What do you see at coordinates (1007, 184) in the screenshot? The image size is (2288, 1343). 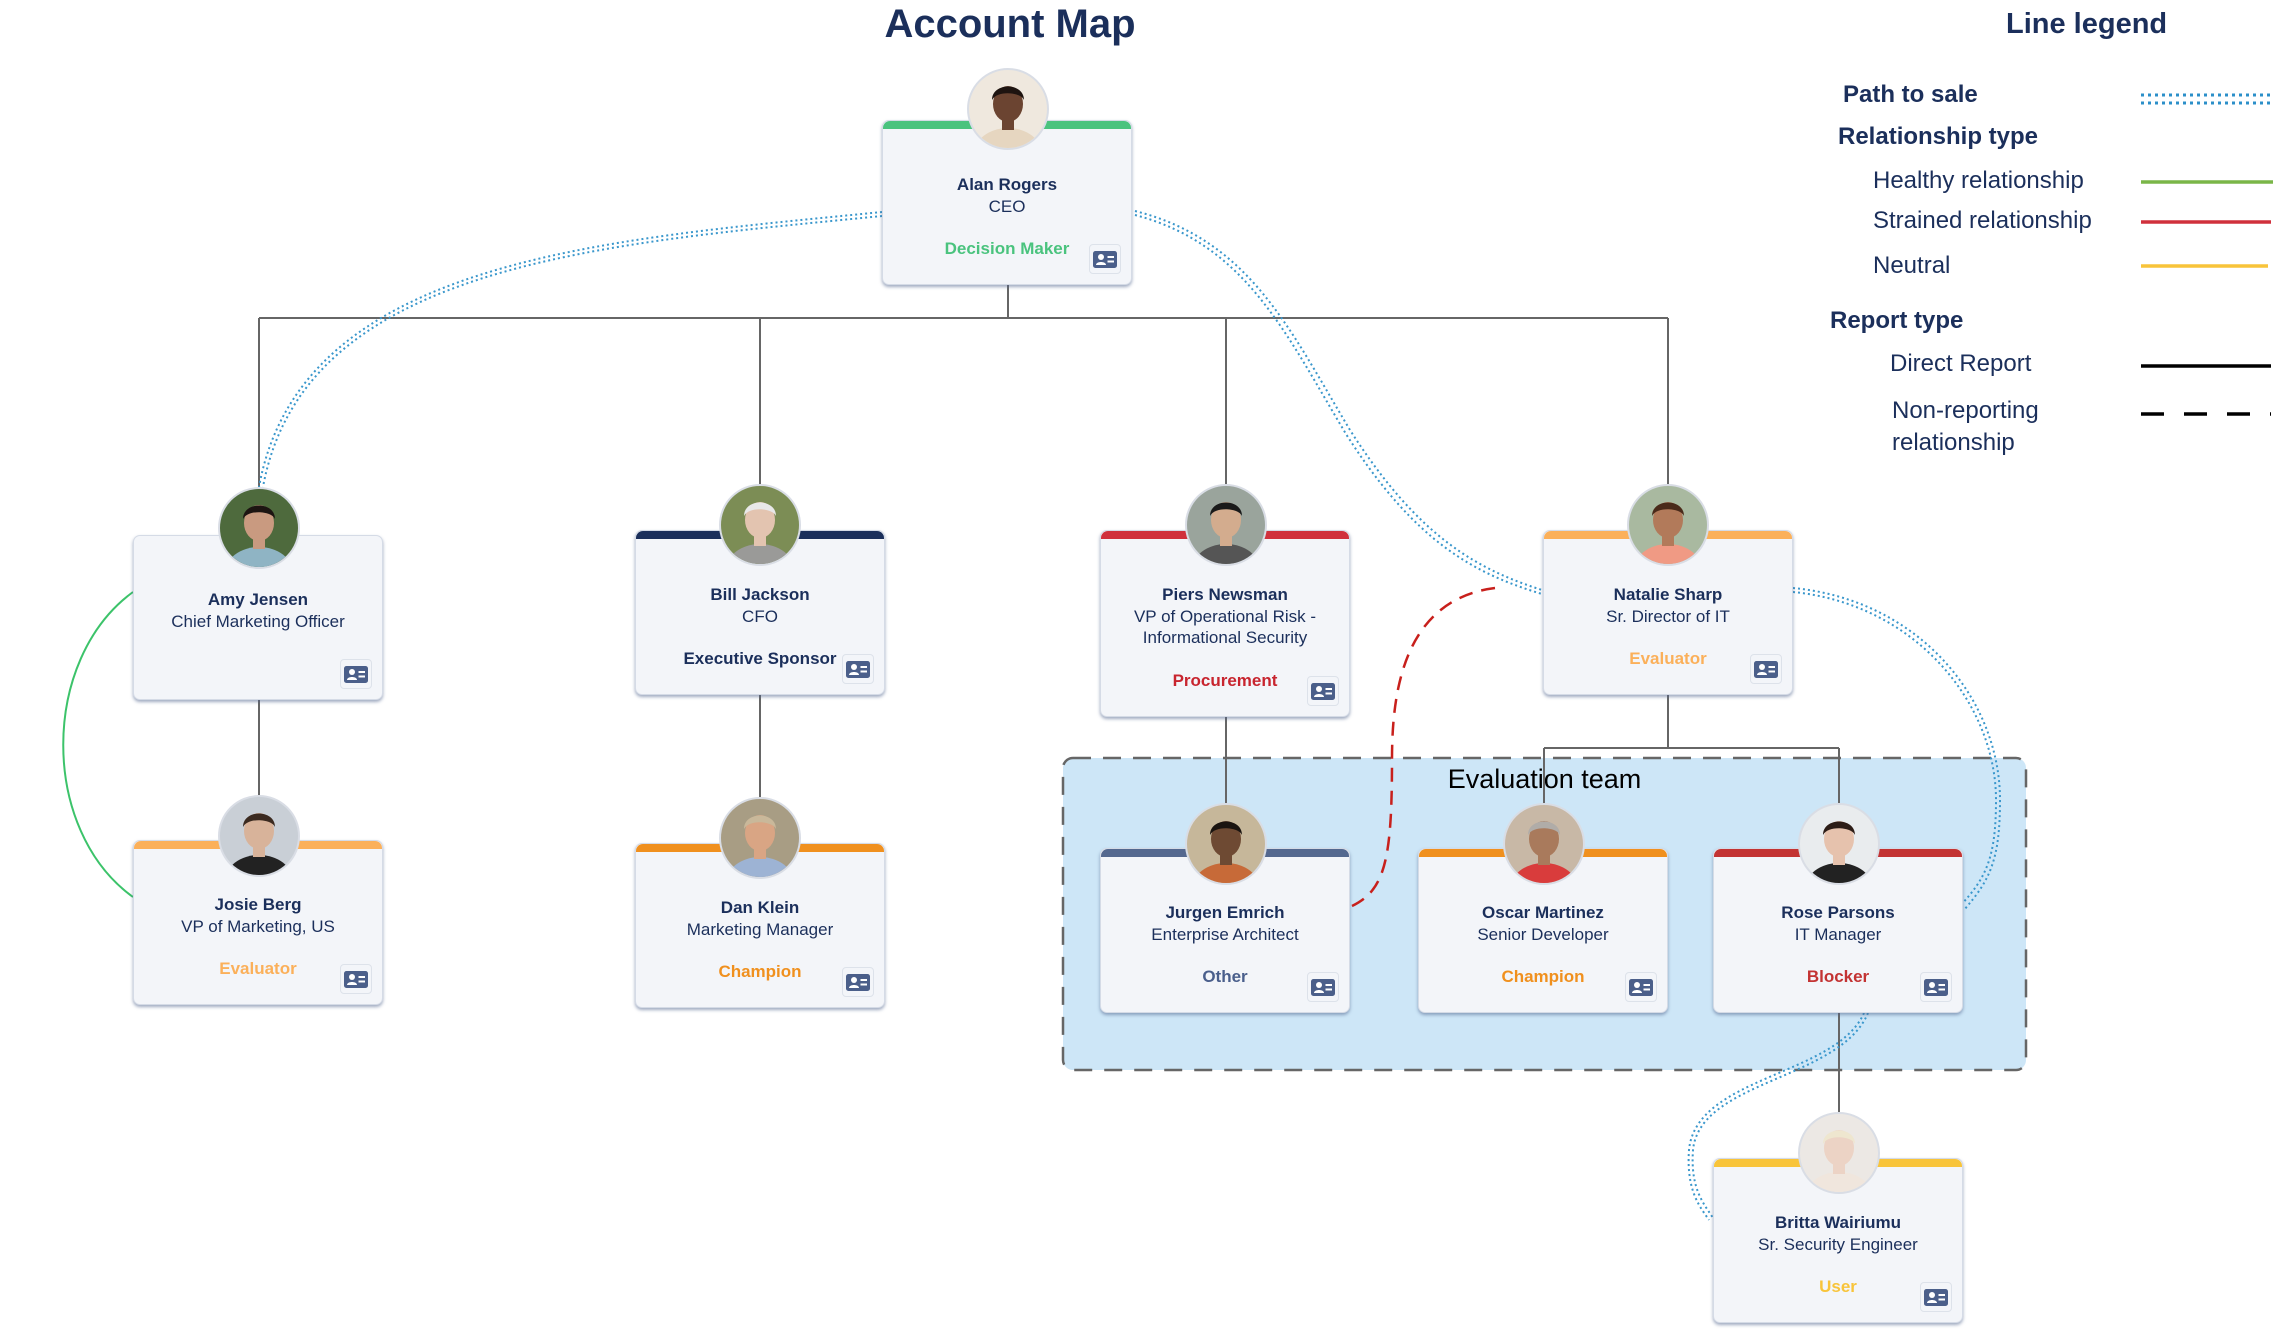 I see `person-name: Alan Rogers` at bounding box center [1007, 184].